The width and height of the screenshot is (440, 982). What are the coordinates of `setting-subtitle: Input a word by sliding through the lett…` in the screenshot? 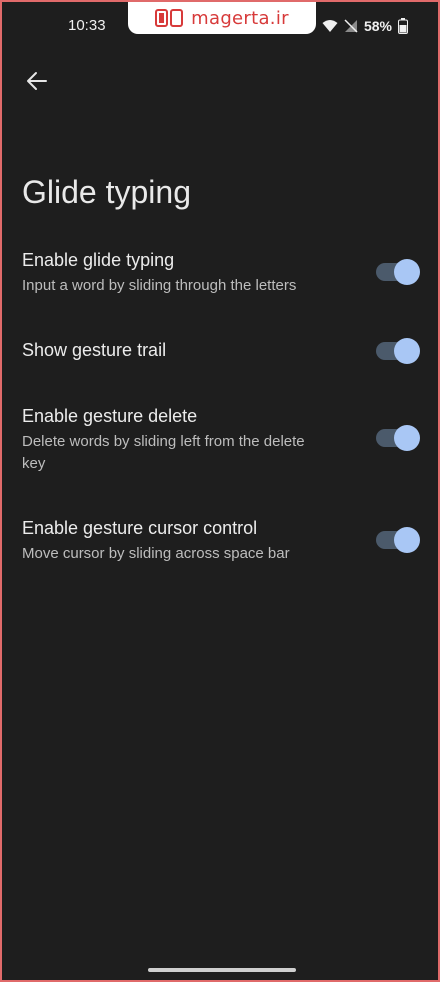 It's located at (159, 285).